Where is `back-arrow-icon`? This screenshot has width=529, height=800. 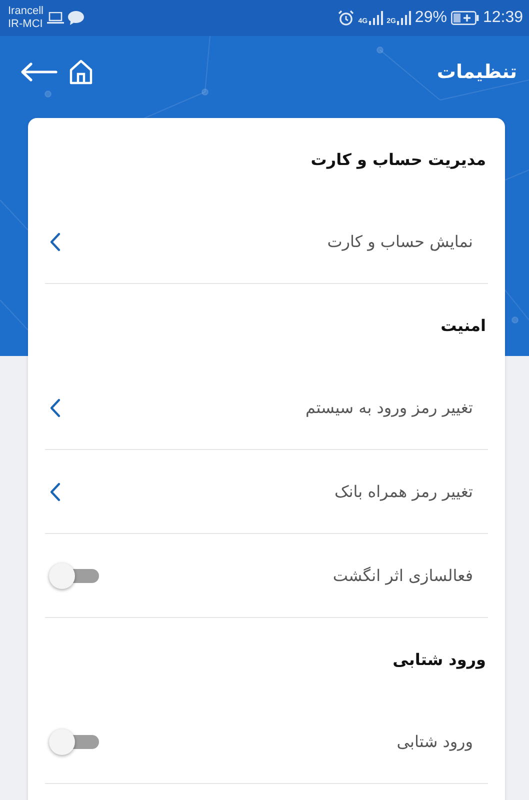 back-arrow-icon is located at coordinates (39, 72).